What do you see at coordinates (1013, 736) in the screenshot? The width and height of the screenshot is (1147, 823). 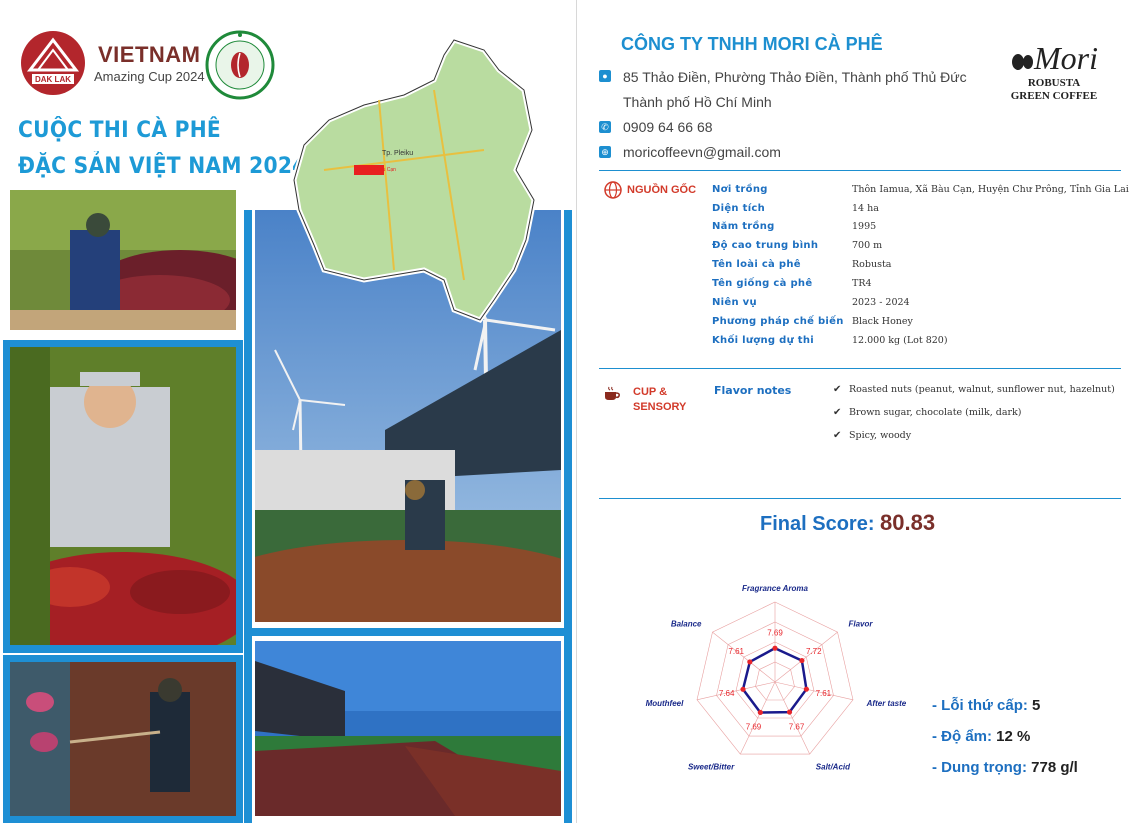 I see `stat-value: 12 %` at bounding box center [1013, 736].